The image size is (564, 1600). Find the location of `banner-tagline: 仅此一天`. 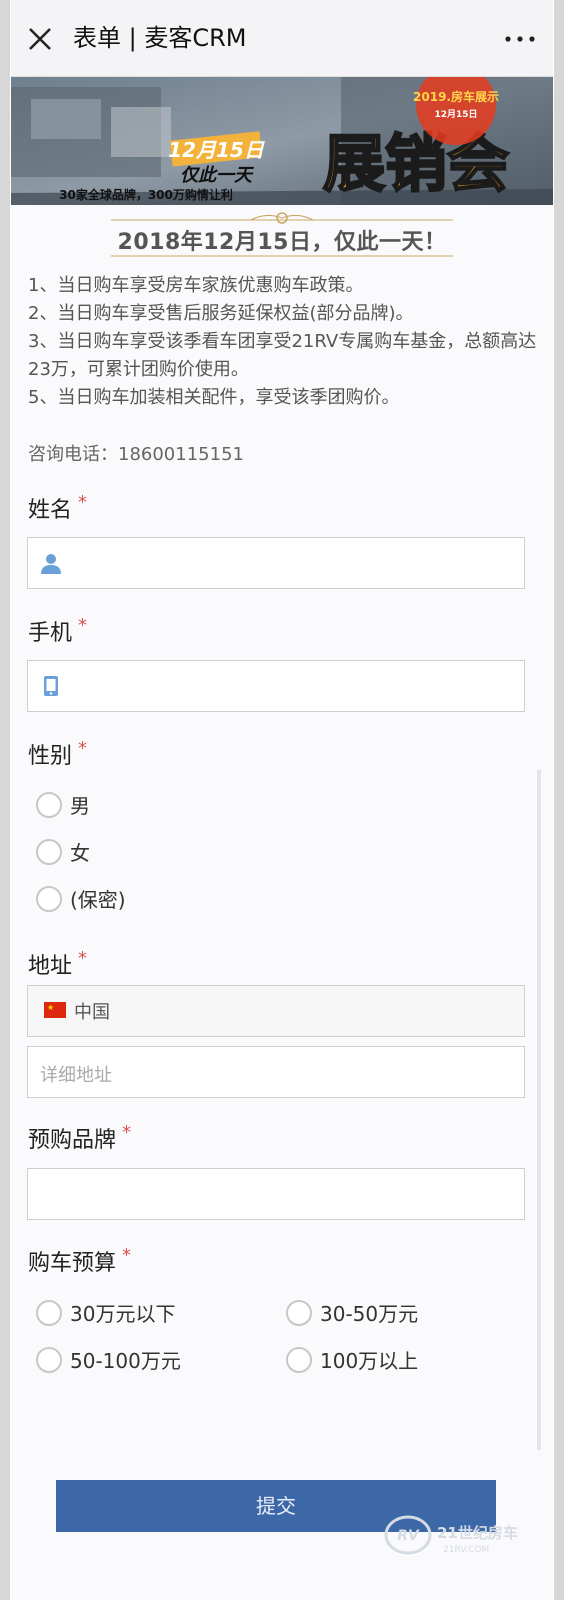

banner-tagline: 仅此一天 is located at coordinates (217, 175).